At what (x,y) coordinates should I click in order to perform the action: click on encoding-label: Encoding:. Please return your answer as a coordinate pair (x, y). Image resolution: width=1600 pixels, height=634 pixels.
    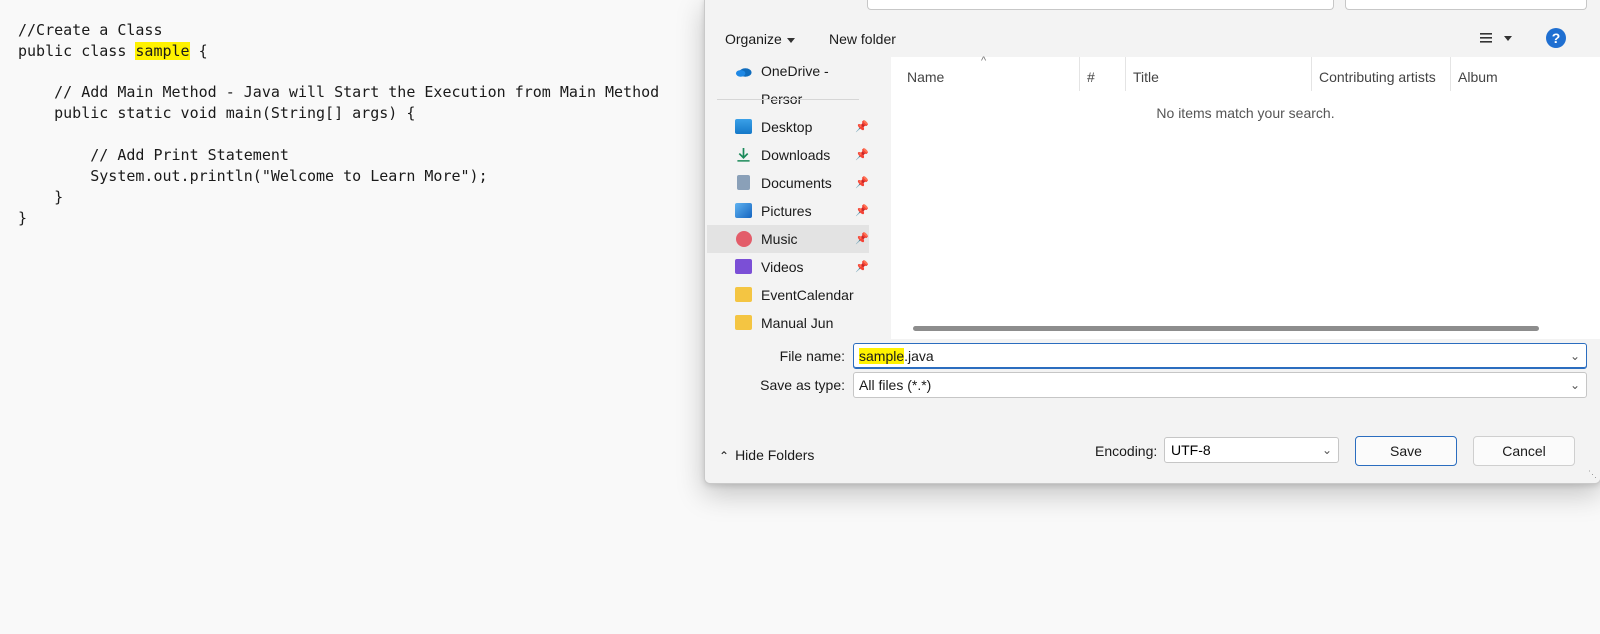
    Looking at the image, I should click on (1126, 451).